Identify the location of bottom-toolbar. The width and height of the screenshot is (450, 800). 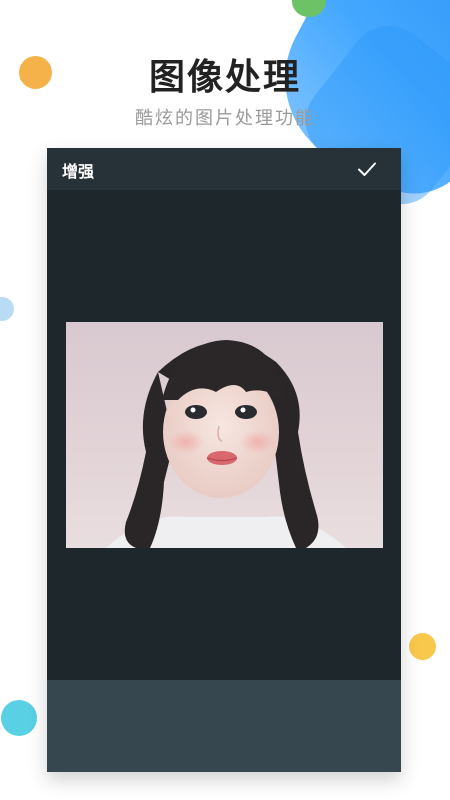
(224, 726).